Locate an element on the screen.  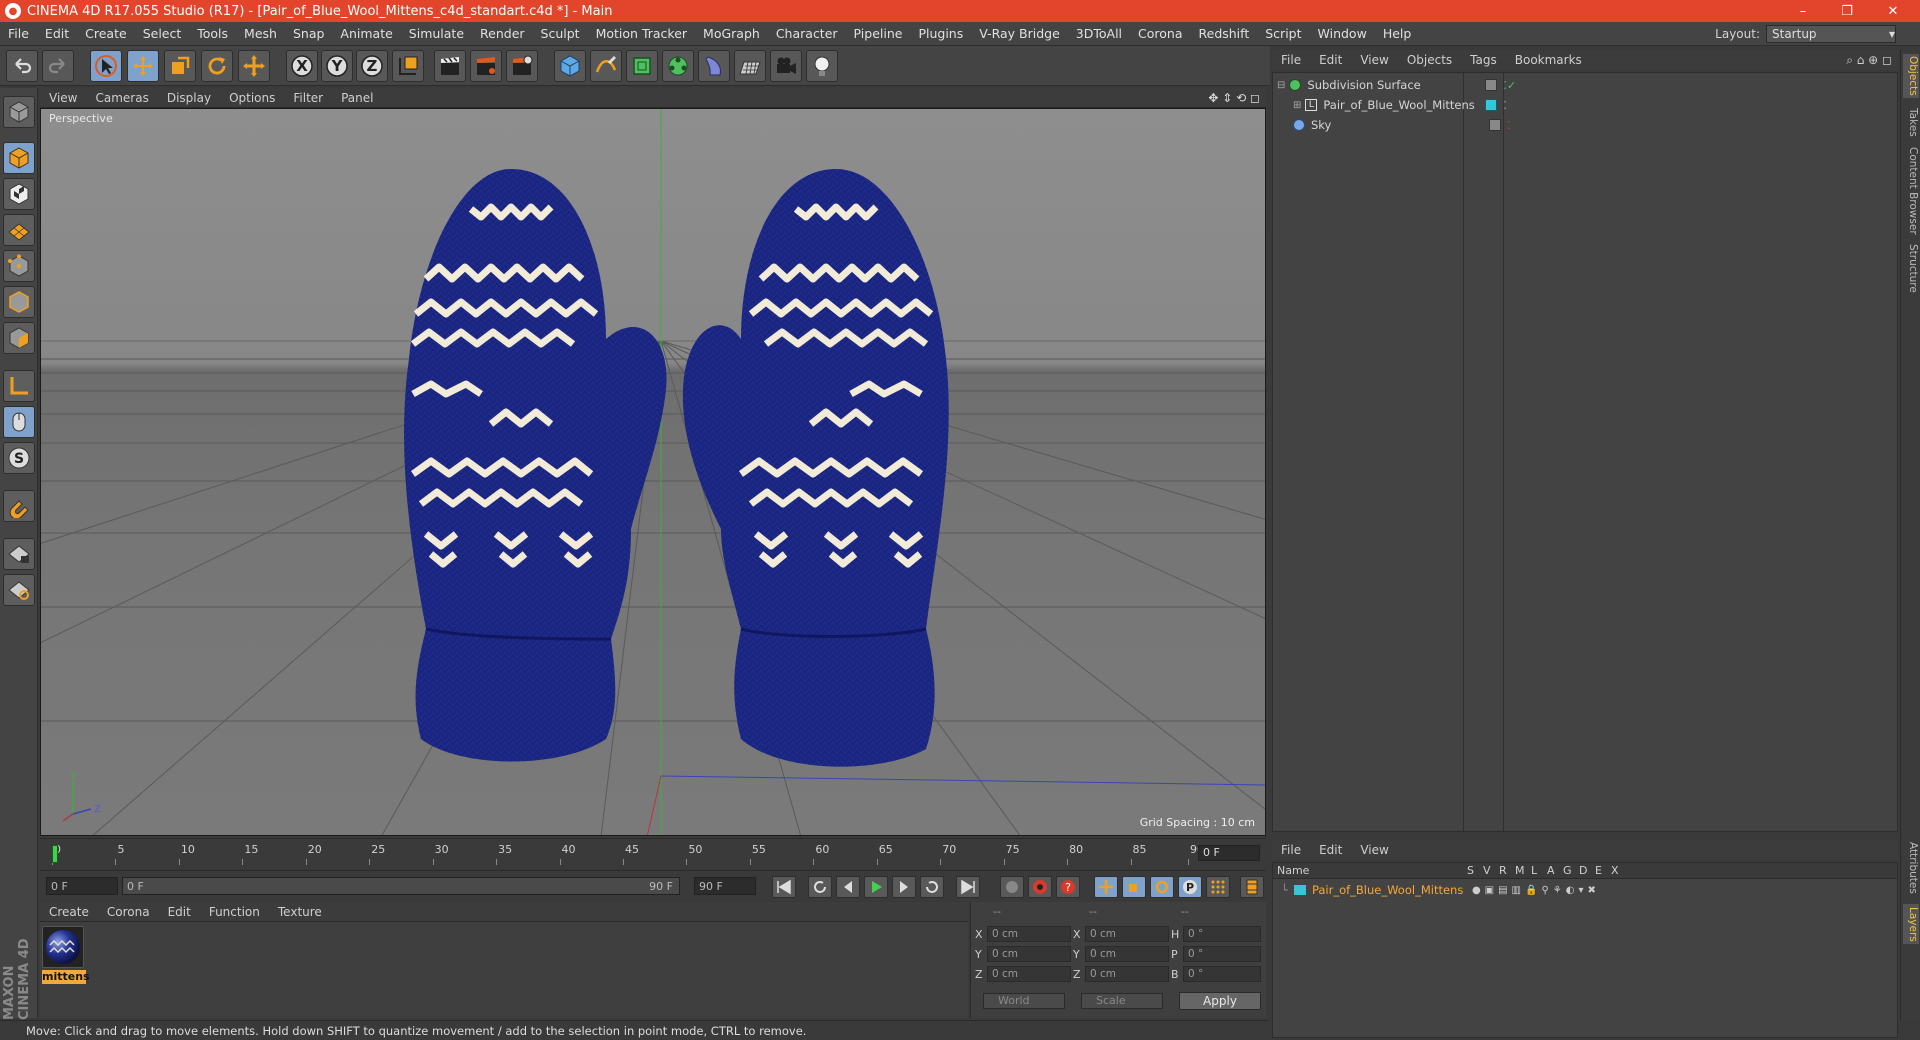
add-deformer-button is located at coordinates (714, 66).